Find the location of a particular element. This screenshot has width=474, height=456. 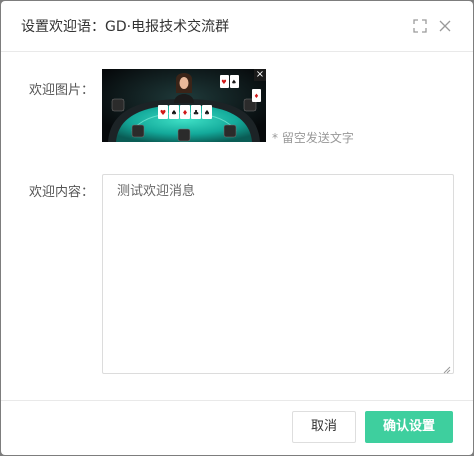

dialog-title: 设置欢迎语：GD·电报技术交流群 is located at coordinates (125, 27).